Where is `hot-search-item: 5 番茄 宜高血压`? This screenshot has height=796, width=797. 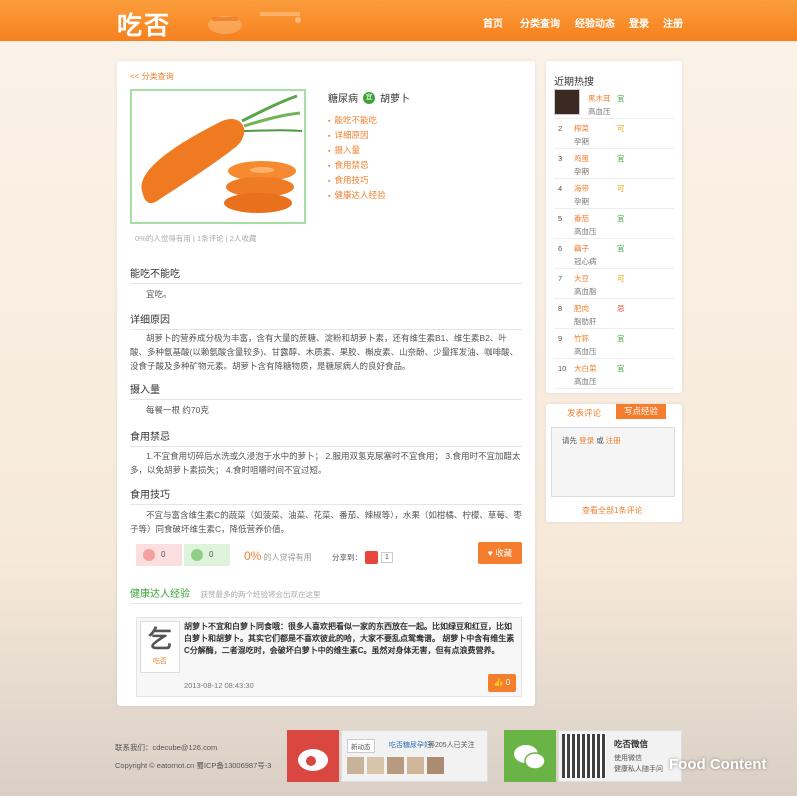
hot-search-item: 5 番茄 宜高血压 is located at coordinates (614, 224).